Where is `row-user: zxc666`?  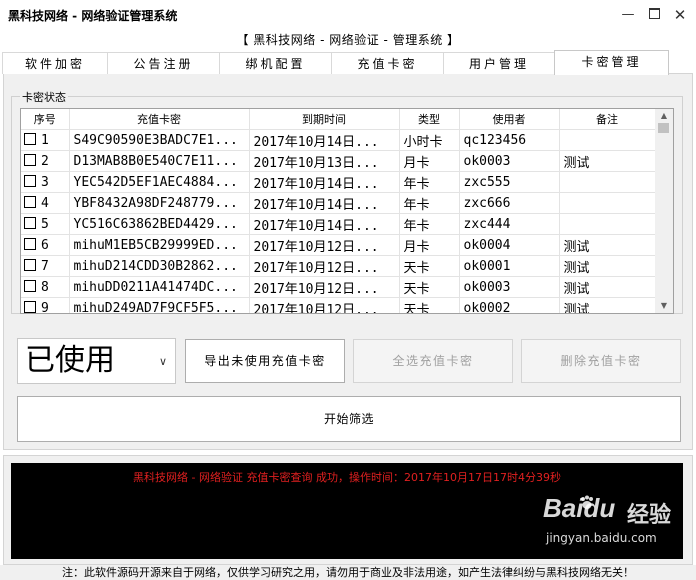
row-user: zxc666 is located at coordinates (509, 203).